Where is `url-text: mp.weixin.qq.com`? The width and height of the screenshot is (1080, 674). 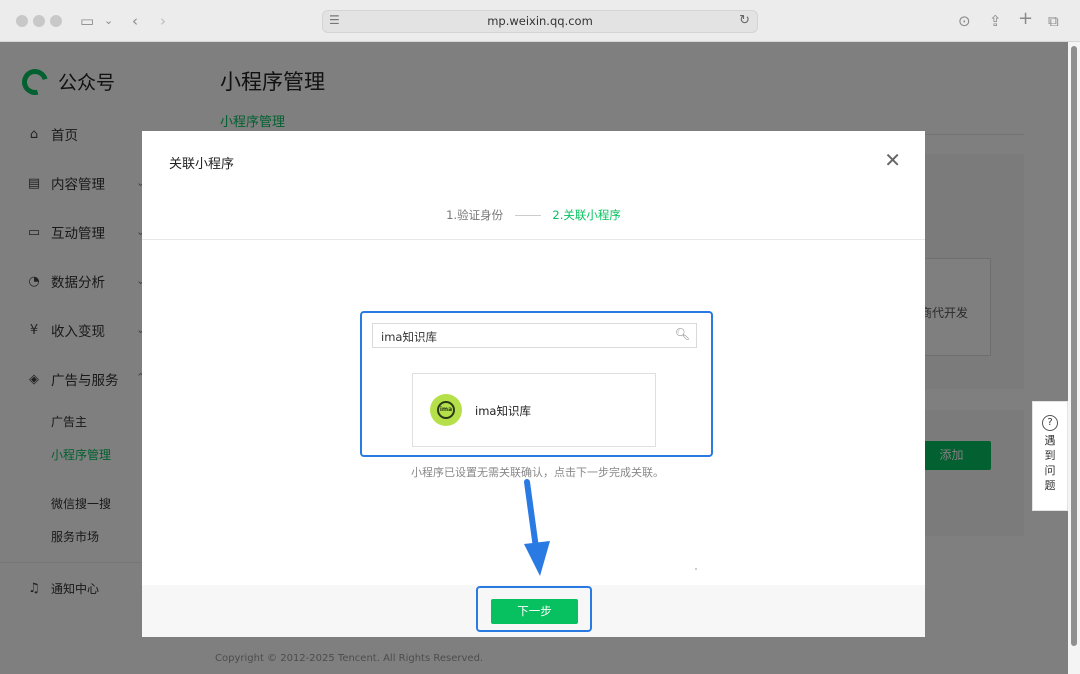 url-text: mp.weixin.qq.com is located at coordinates (540, 21).